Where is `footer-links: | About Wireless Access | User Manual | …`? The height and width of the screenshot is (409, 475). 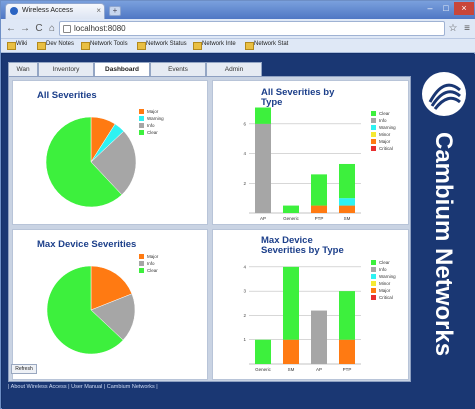
footer-links: | About Wireless Access | User Manual | … is located at coordinates (83, 387).